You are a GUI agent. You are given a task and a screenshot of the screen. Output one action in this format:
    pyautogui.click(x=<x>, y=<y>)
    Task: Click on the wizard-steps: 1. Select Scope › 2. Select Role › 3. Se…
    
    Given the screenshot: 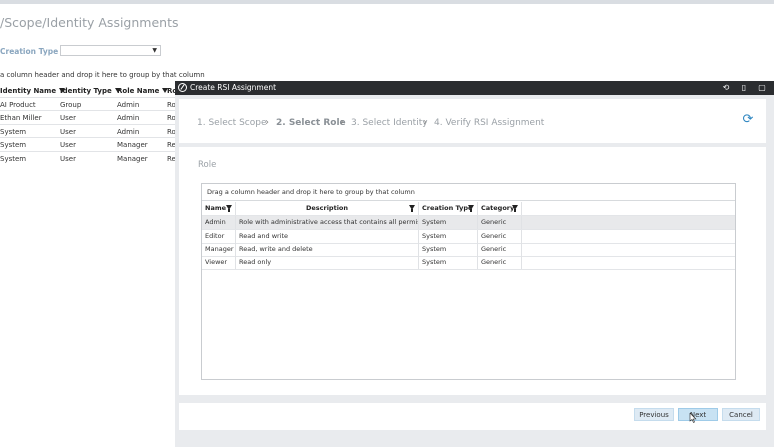 What is the action you would take?
    pyautogui.click(x=472, y=121)
    